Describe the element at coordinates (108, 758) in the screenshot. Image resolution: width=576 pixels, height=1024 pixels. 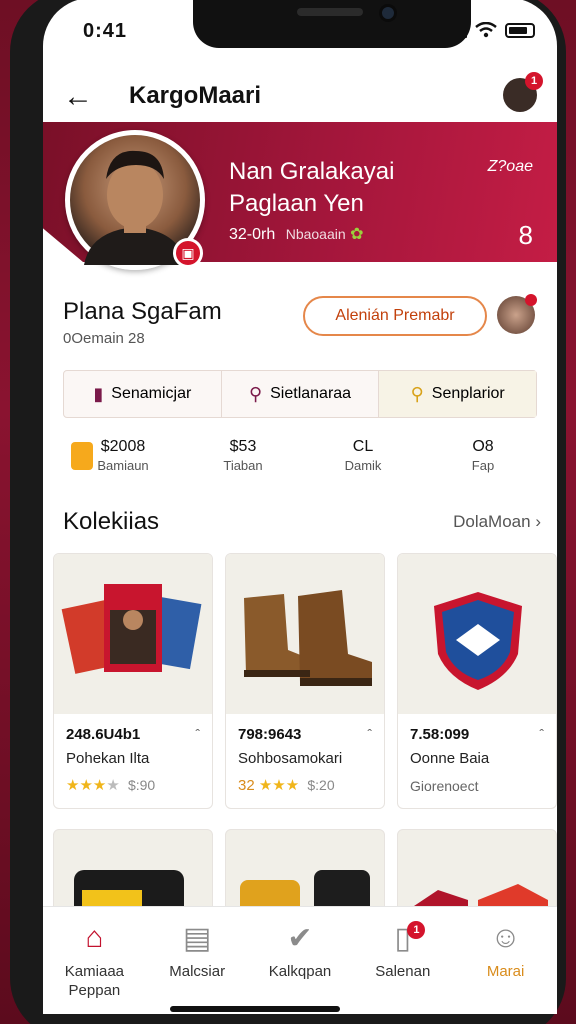
I see `product-name: Pohekan Ilta` at that location.